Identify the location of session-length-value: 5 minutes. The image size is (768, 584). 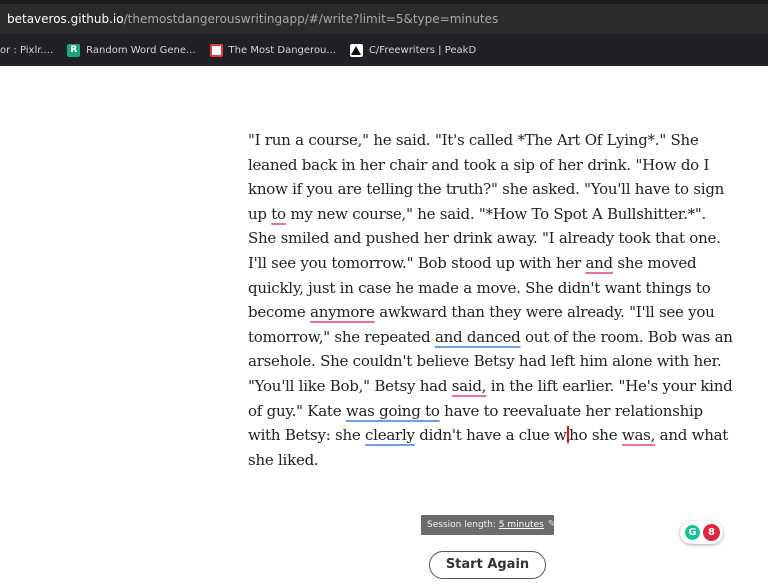
(521, 525).